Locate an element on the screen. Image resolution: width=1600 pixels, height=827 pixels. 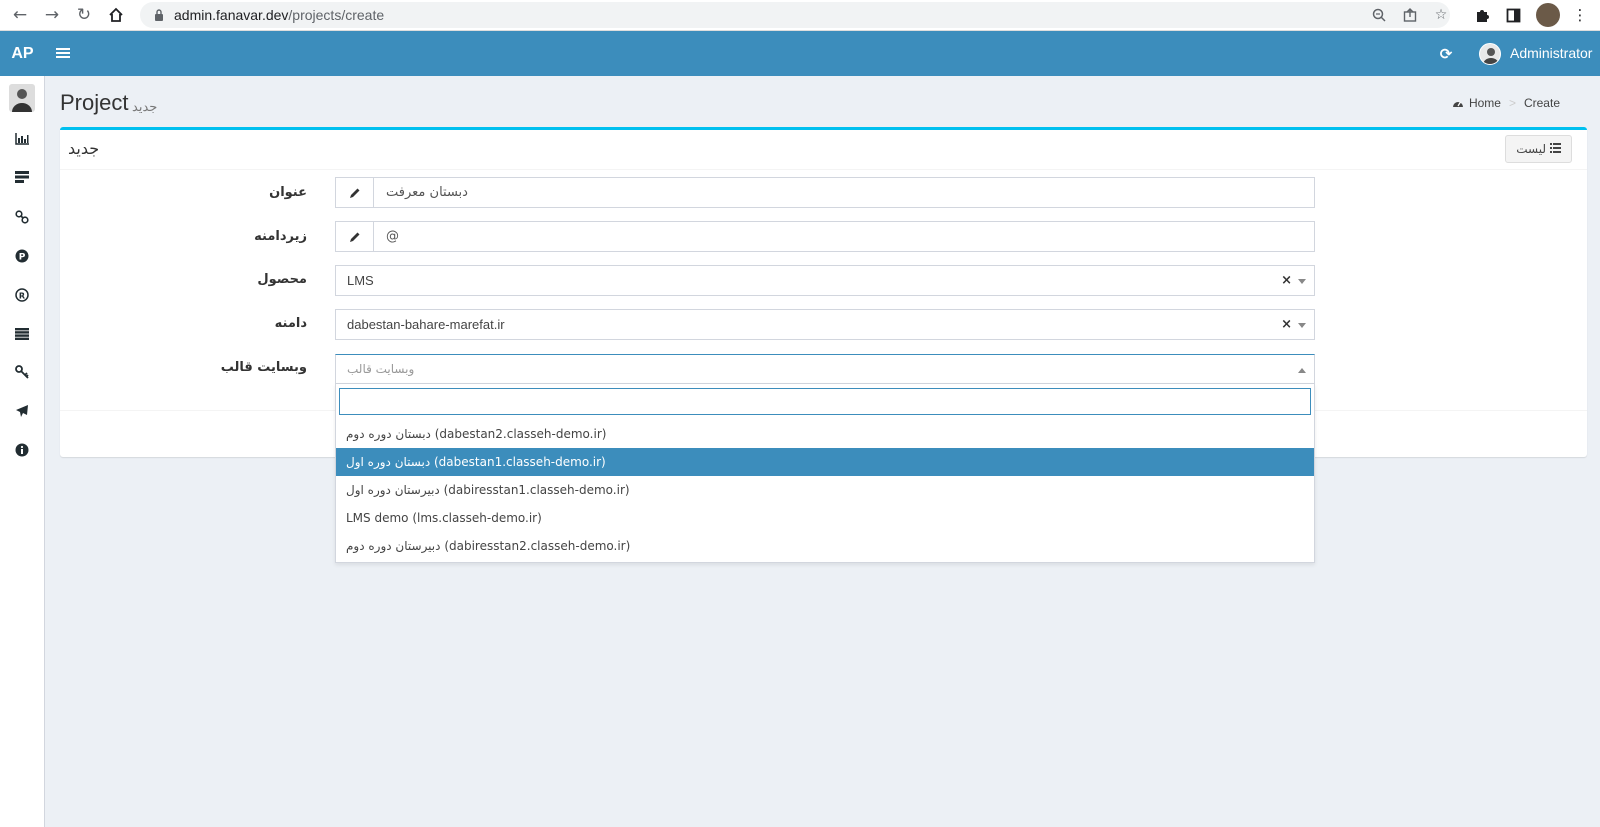
breadcrumb-create: Create is located at coordinates (1541, 103).